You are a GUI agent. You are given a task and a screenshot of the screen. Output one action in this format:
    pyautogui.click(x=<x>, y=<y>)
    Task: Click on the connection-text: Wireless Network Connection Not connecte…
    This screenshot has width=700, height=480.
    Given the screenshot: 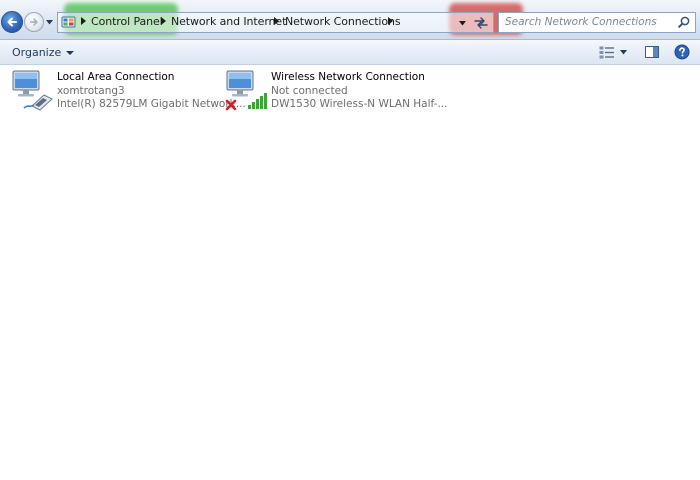 What is the action you would take?
    pyautogui.click(x=359, y=91)
    